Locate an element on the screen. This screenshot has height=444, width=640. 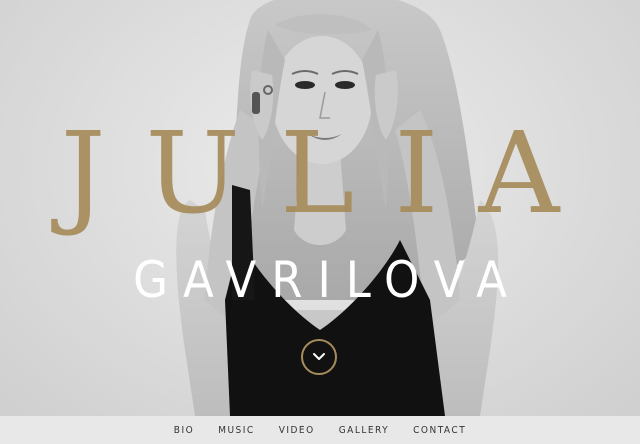
chevron-down-icon is located at coordinates (319, 356).